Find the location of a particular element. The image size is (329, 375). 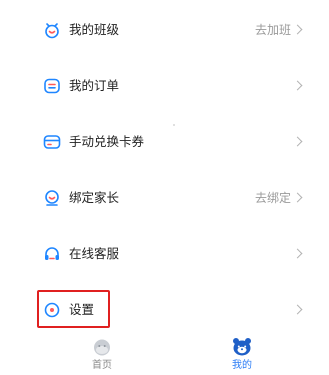

order-icon is located at coordinates (52, 86).